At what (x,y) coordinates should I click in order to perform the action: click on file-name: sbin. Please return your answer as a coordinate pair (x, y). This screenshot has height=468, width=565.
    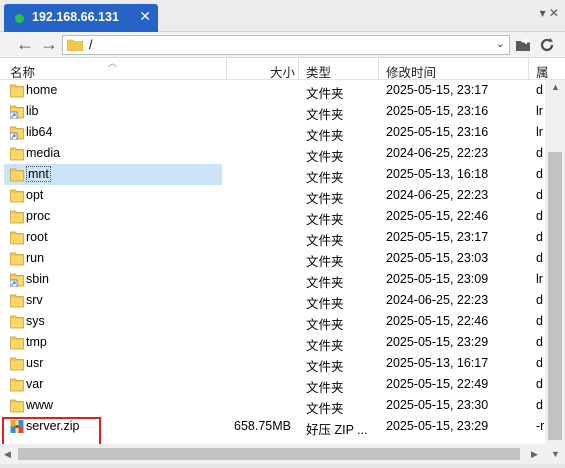
    Looking at the image, I should click on (37, 279).